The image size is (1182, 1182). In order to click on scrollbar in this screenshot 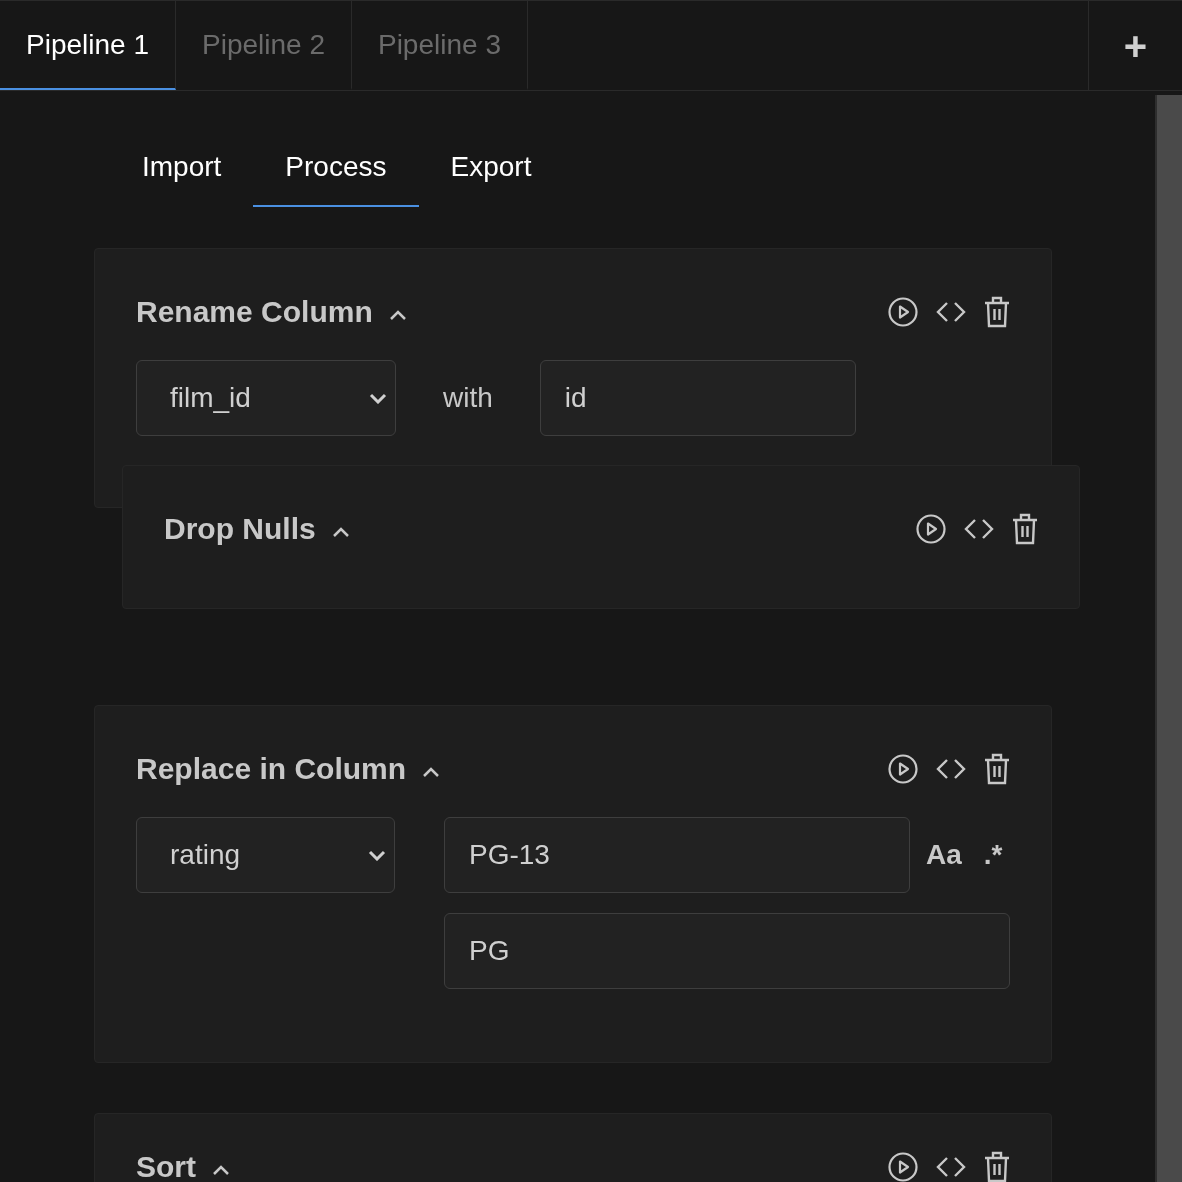, I will do `click(1168, 638)`.